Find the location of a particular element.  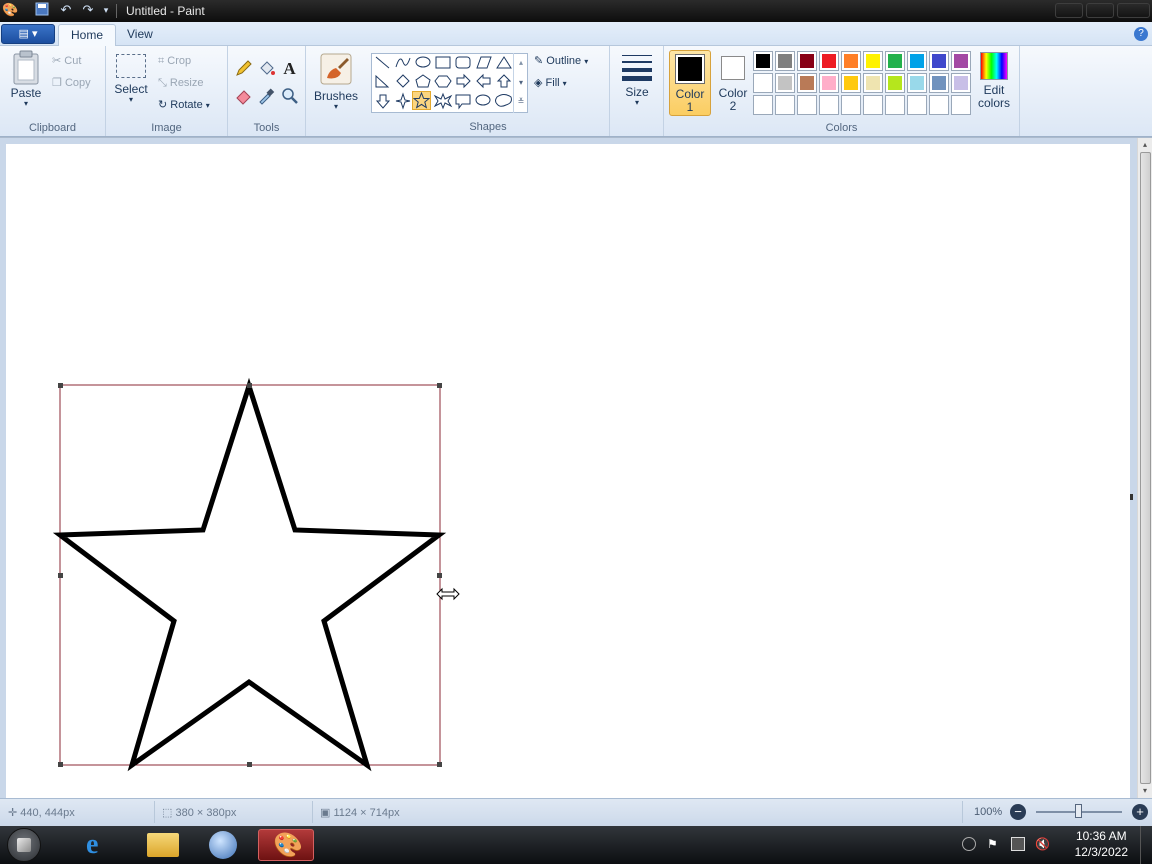

taskbar-clock: 10:36 AM 12/3/2022 is located at coordinates (1101, 844).